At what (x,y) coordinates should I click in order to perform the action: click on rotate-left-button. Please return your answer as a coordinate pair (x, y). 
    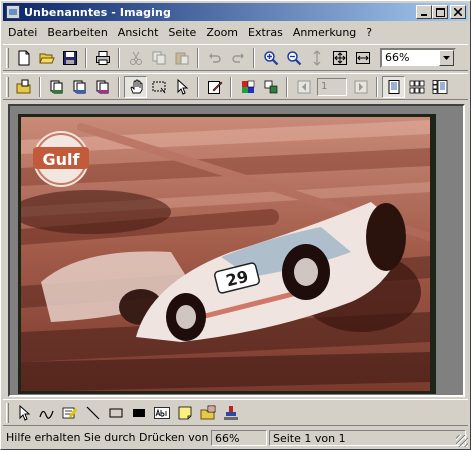
    Looking at the image, I should click on (247, 87).